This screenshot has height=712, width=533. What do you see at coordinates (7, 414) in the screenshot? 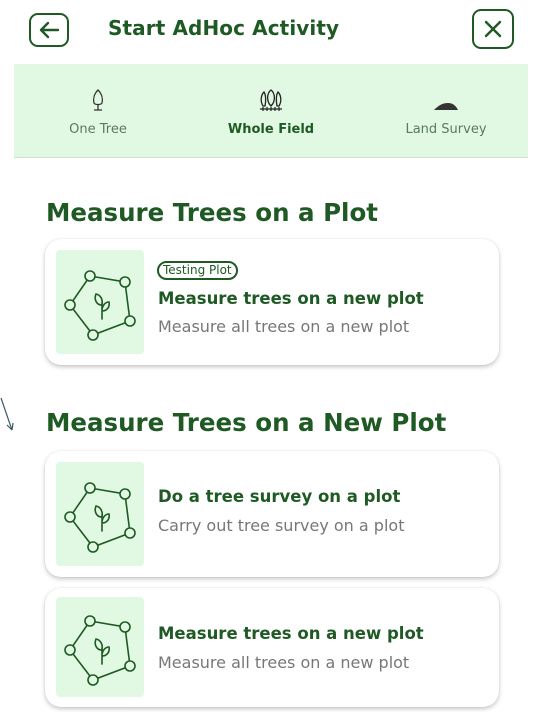
I see `pointer-arrow-icon` at bounding box center [7, 414].